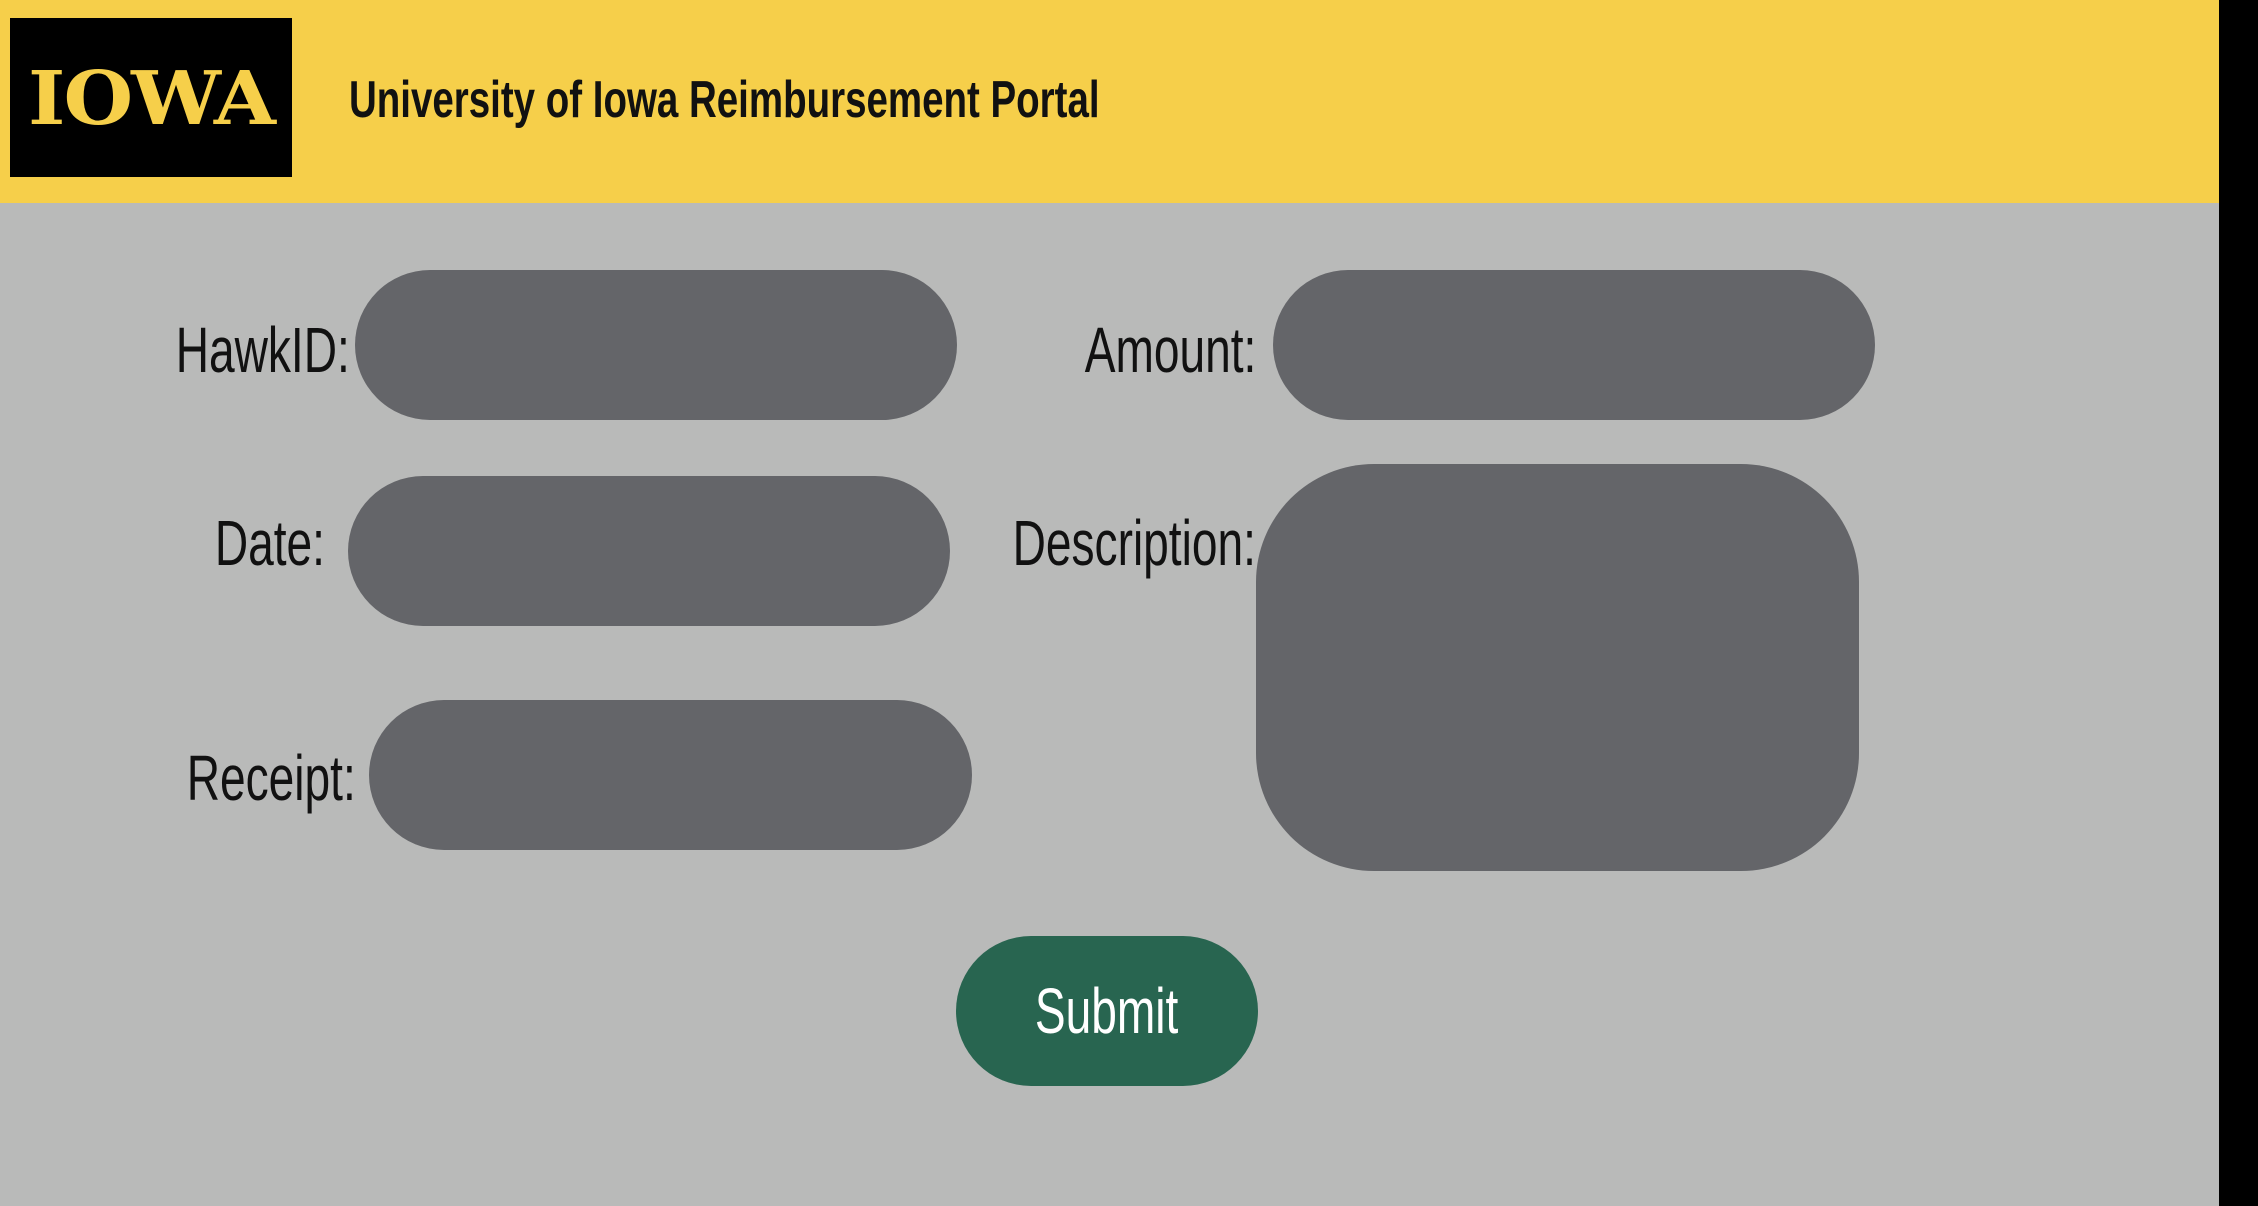 The width and height of the screenshot is (2258, 1206). What do you see at coordinates (670, 775) in the screenshot?
I see `receipt-input` at bounding box center [670, 775].